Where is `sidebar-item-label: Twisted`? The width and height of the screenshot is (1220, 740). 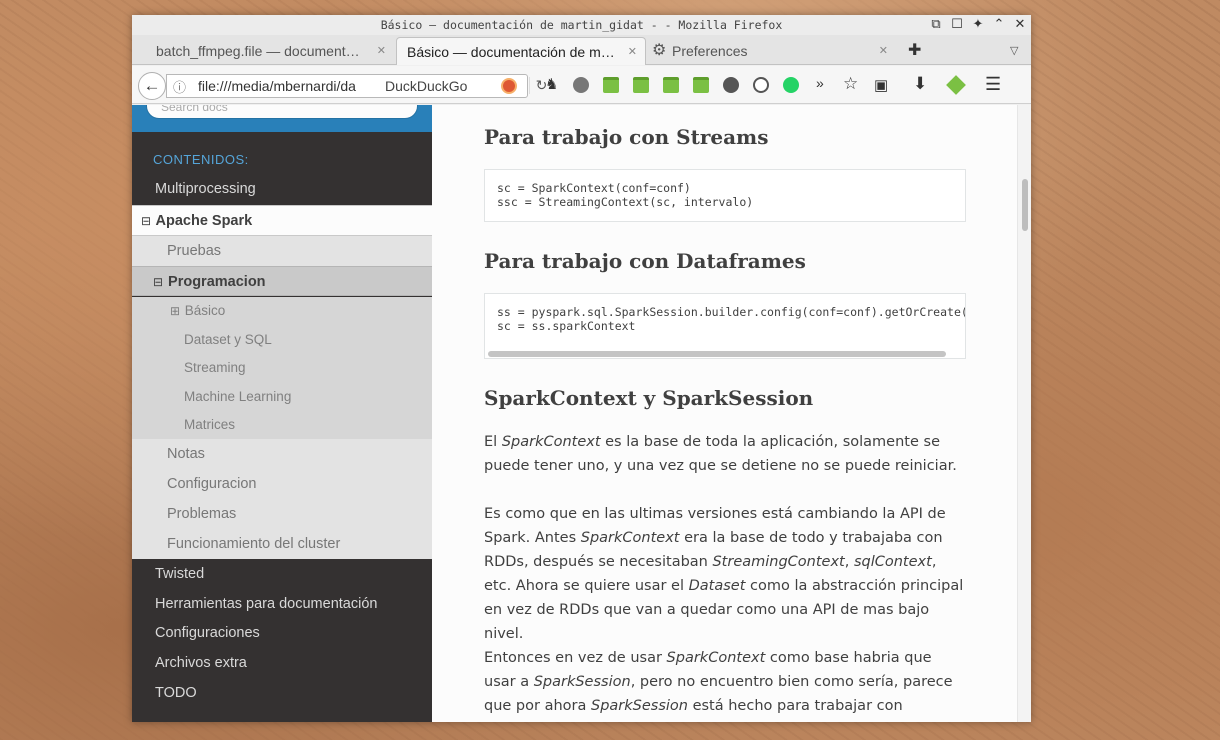 sidebar-item-label: Twisted is located at coordinates (180, 574).